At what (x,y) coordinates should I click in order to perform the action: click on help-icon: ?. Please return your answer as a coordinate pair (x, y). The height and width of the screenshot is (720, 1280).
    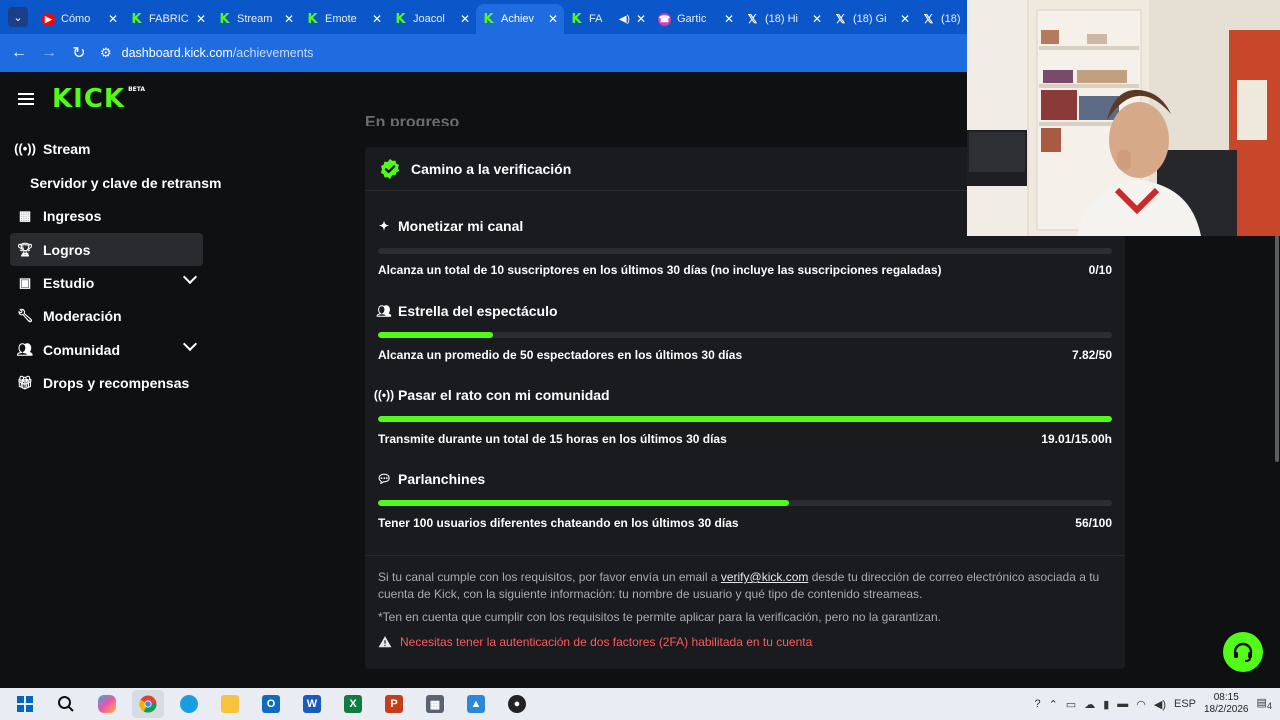
    Looking at the image, I should click on (1037, 704).